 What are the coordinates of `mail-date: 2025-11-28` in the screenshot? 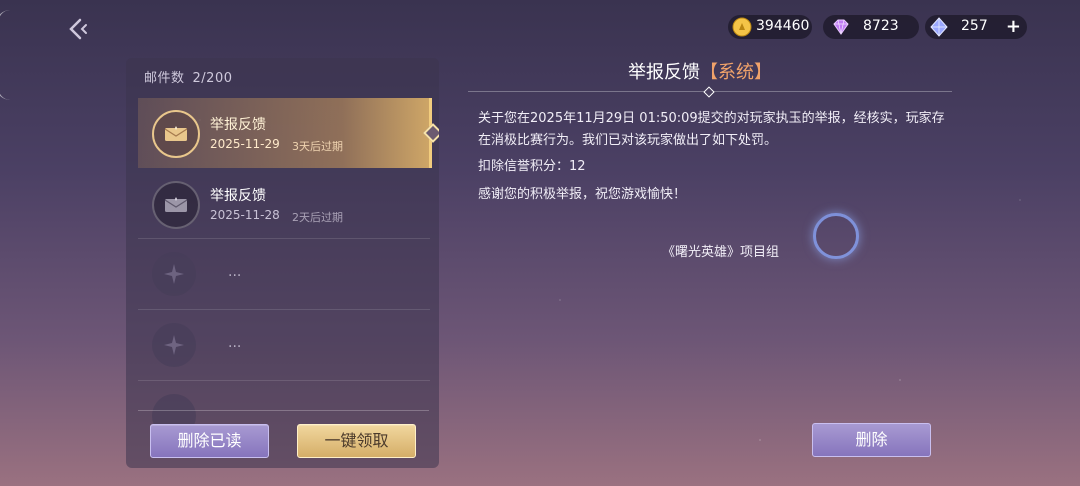 It's located at (245, 215).